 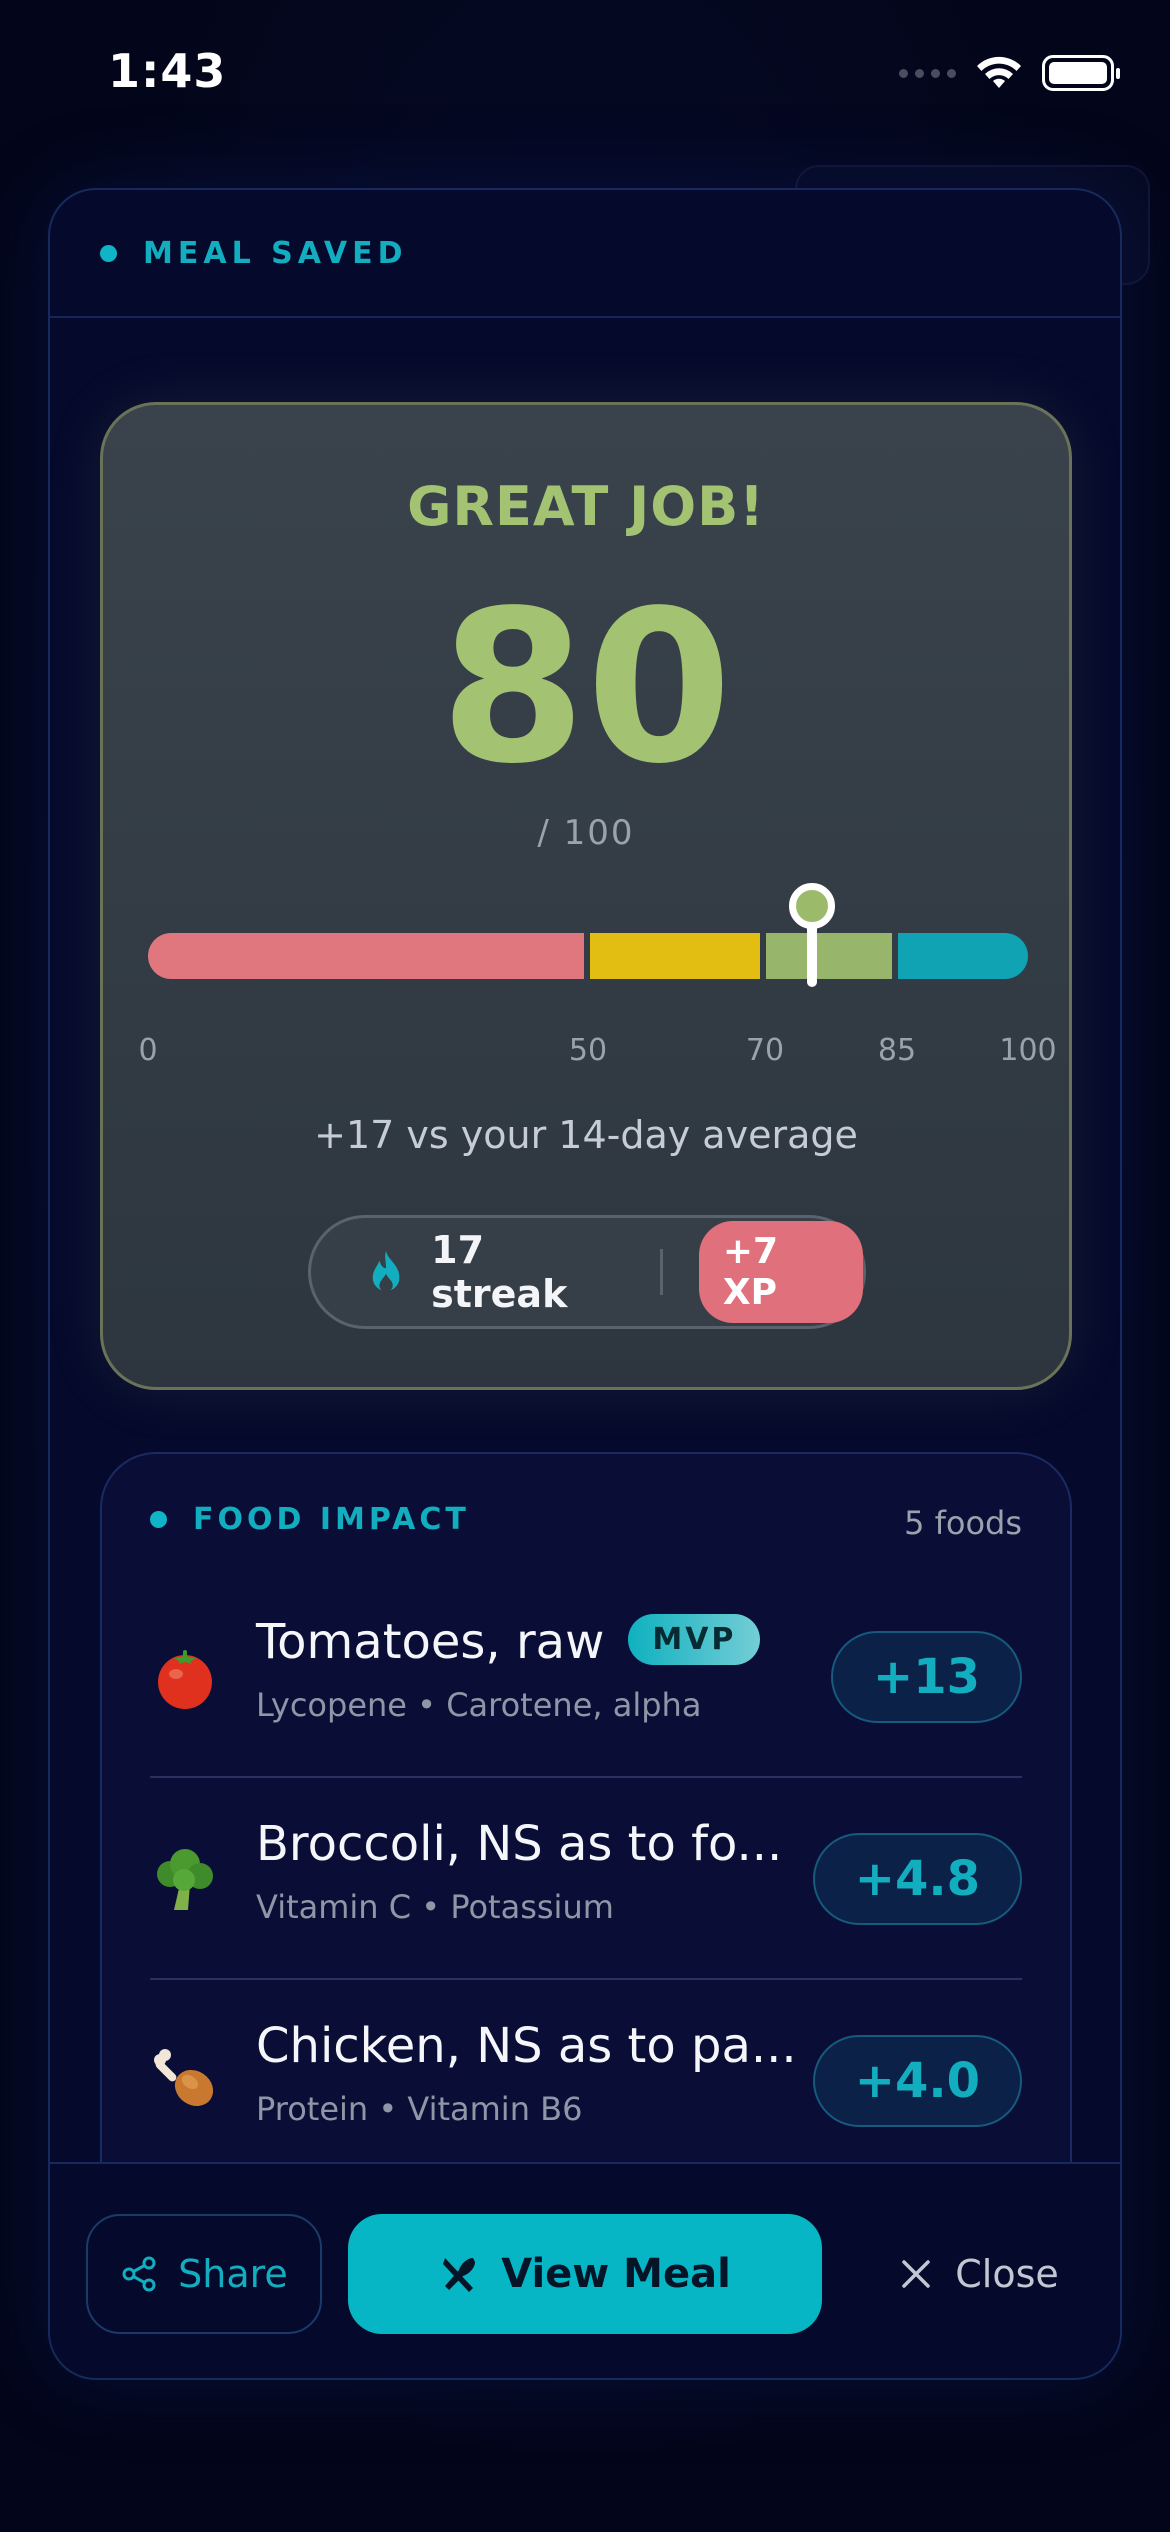 I want to click on score-max: / 100, so click(x=586, y=833).